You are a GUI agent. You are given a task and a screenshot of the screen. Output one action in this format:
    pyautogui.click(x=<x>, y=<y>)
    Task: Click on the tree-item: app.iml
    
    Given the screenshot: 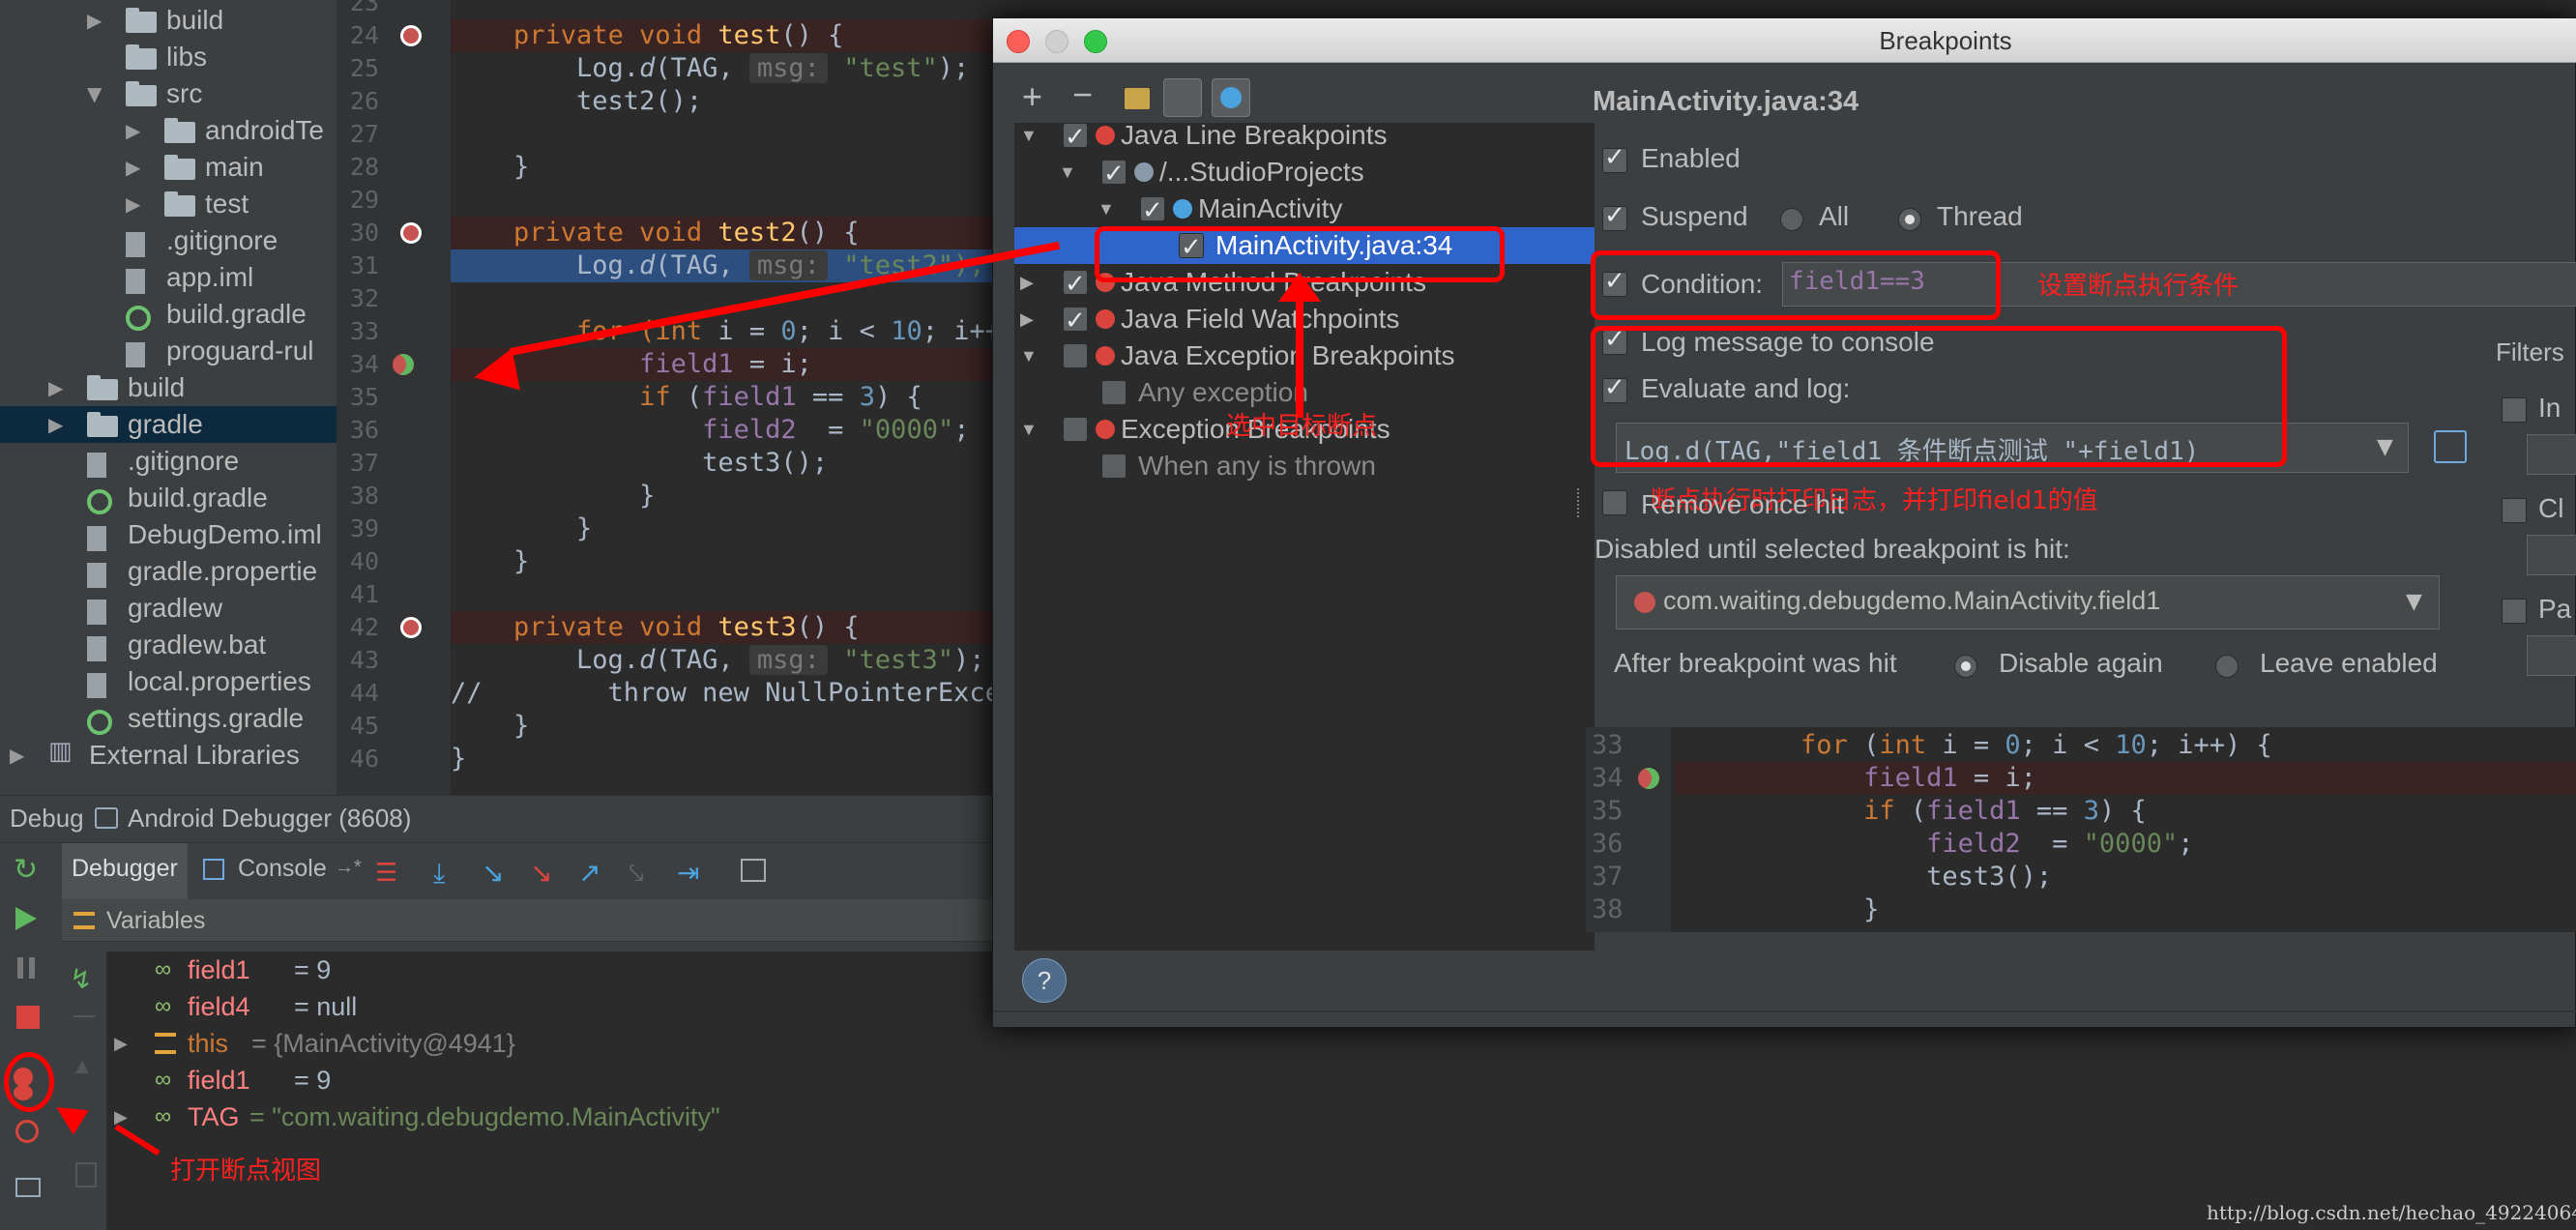 What is the action you would take?
    pyautogui.click(x=168, y=277)
    